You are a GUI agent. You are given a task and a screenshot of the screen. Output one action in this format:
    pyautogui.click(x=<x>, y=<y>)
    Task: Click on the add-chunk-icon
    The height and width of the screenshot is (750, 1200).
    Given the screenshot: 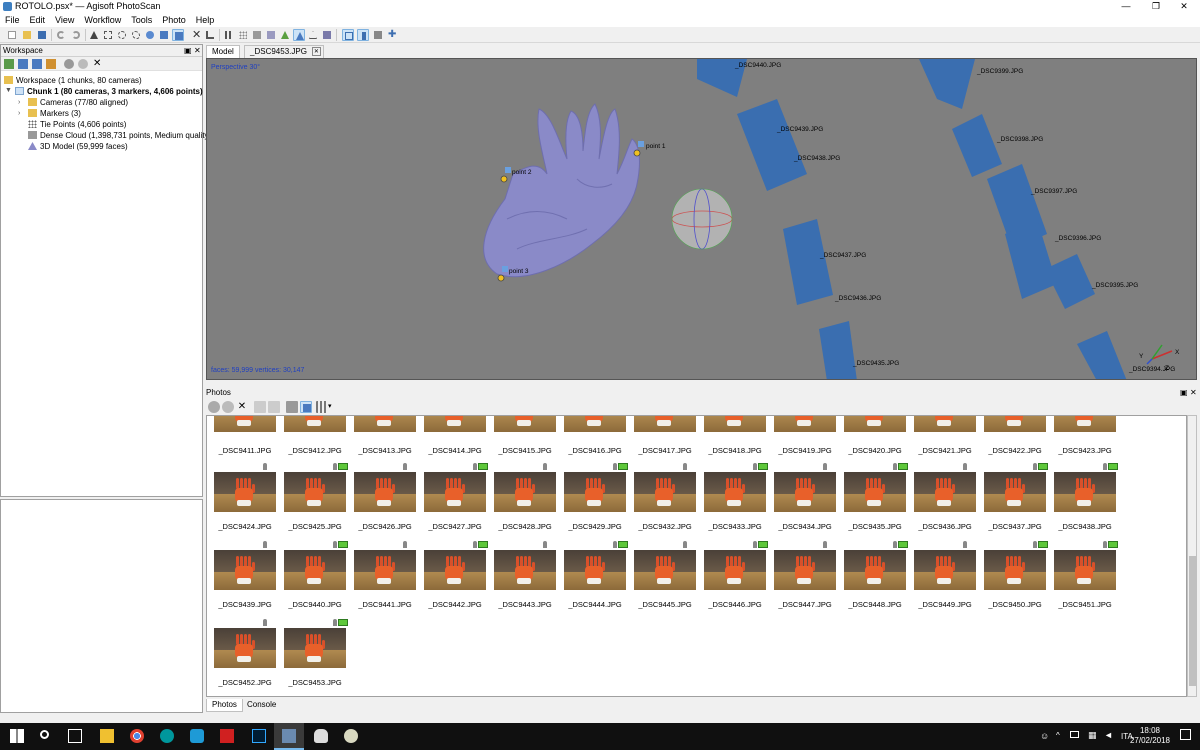 What is the action you would take?
    pyautogui.click(x=9, y=64)
    